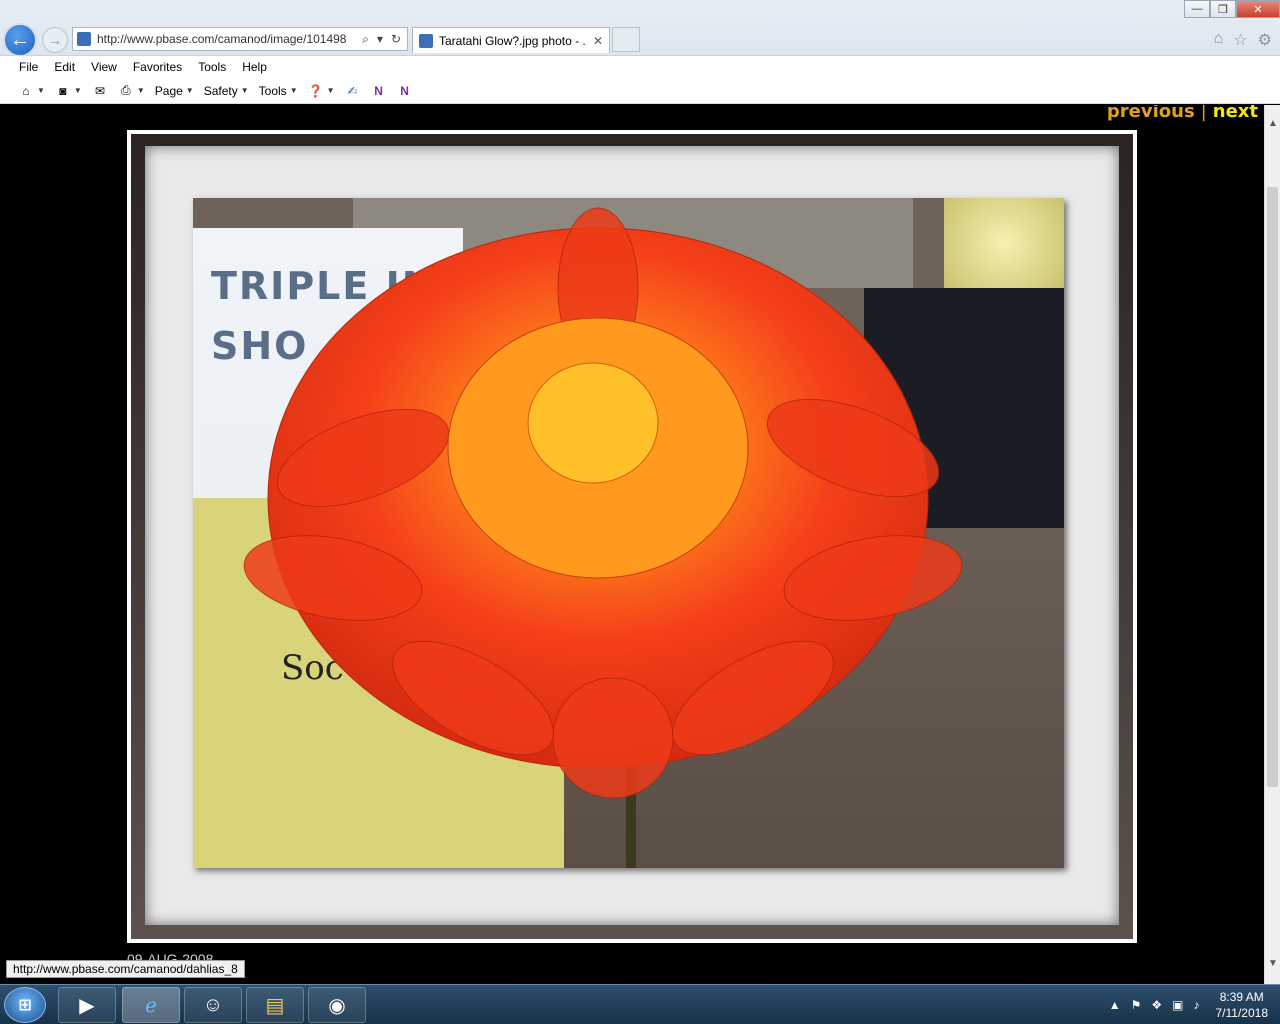 The height and width of the screenshot is (1024, 1280). Describe the element at coordinates (28, 67) in the screenshot. I see `menu-file: File` at that location.